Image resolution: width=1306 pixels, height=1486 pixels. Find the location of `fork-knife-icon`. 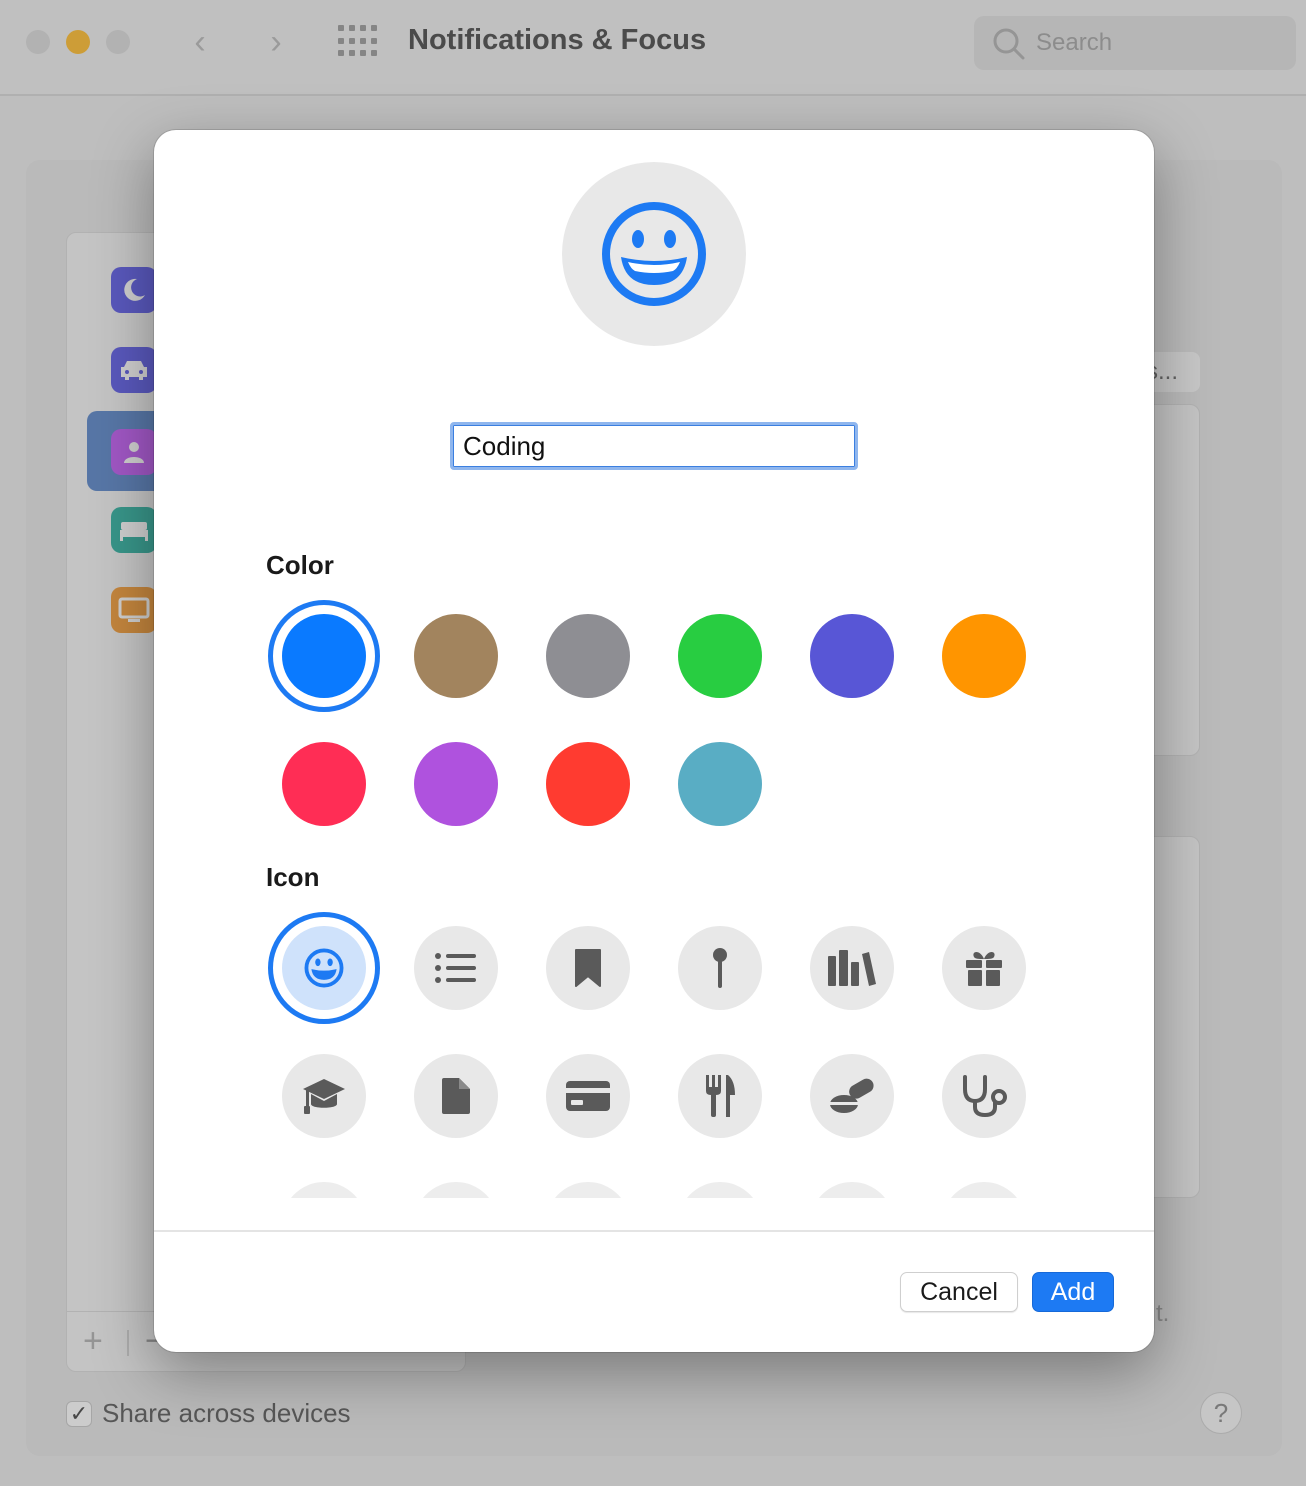

fork-knife-icon is located at coordinates (720, 1096).